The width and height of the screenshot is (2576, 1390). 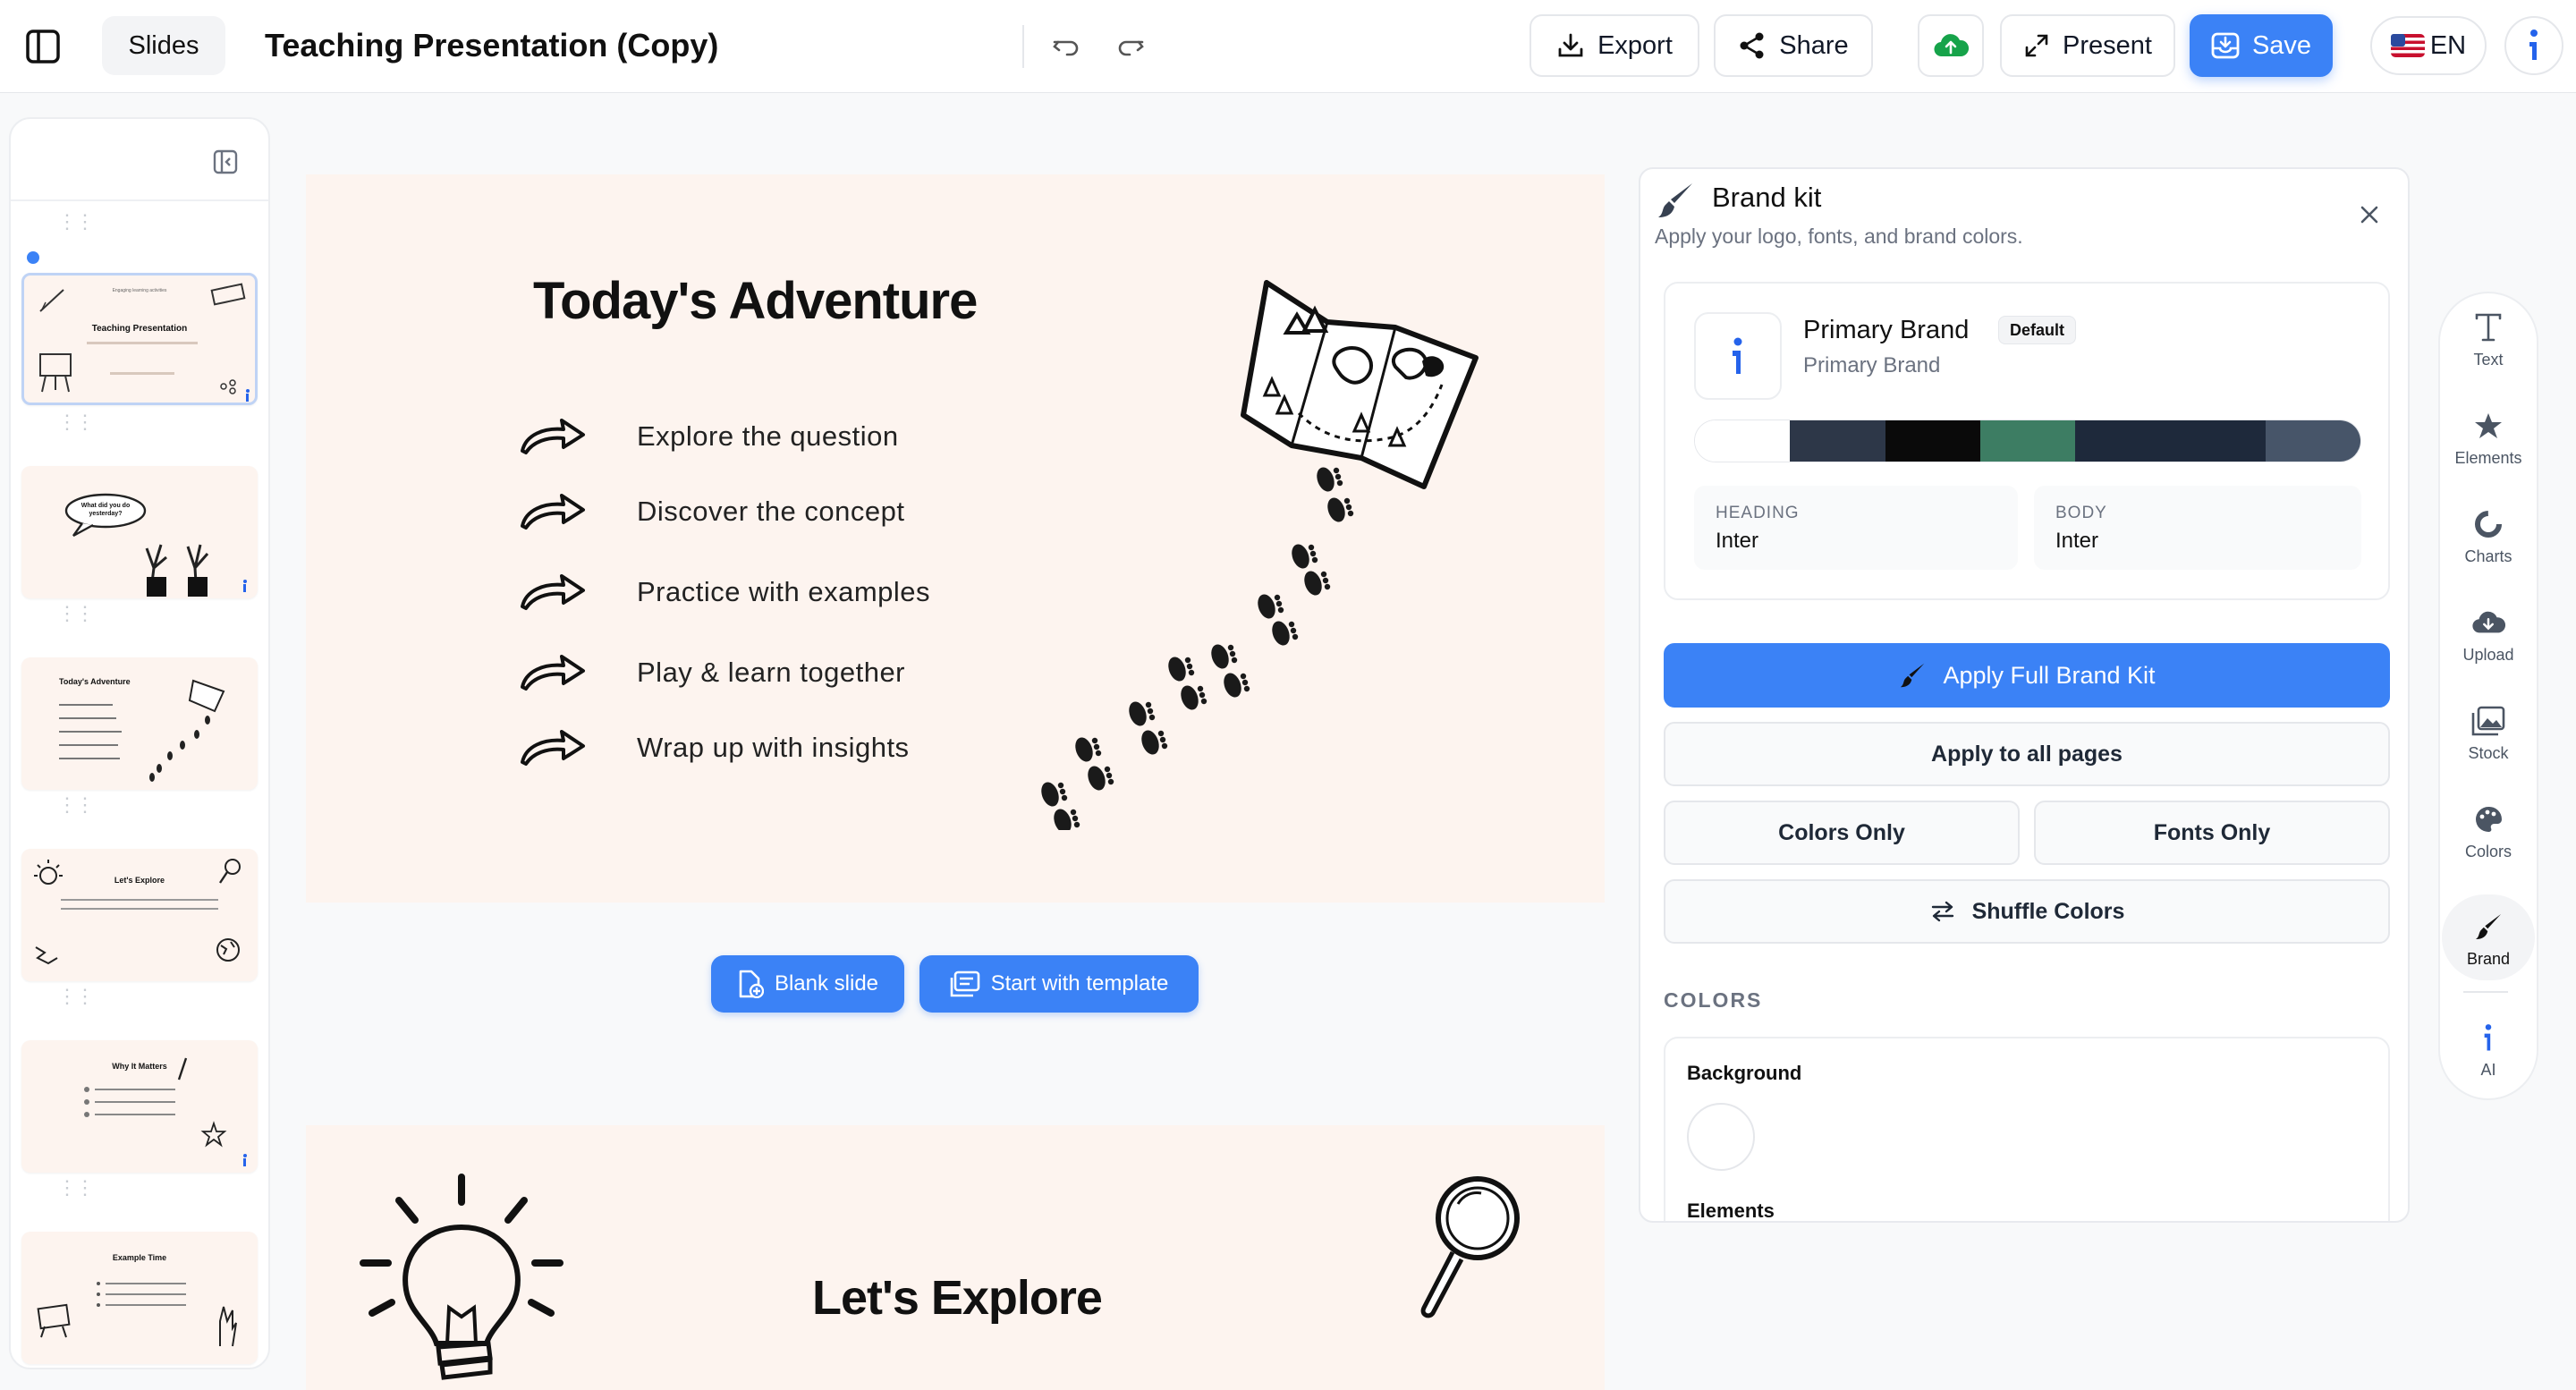 I want to click on tool-colors: Colors, so click(x=2488, y=830).